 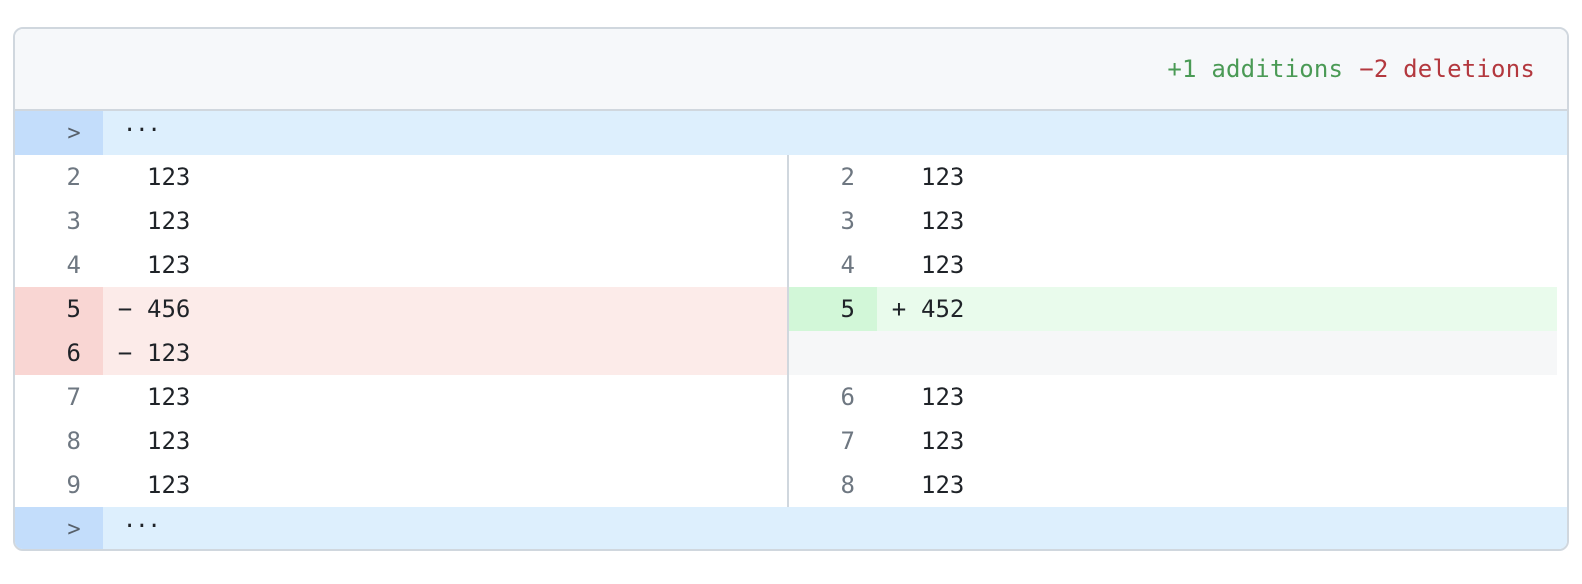 I want to click on hunk-header-top: > ···, so click(x=791, y=133).